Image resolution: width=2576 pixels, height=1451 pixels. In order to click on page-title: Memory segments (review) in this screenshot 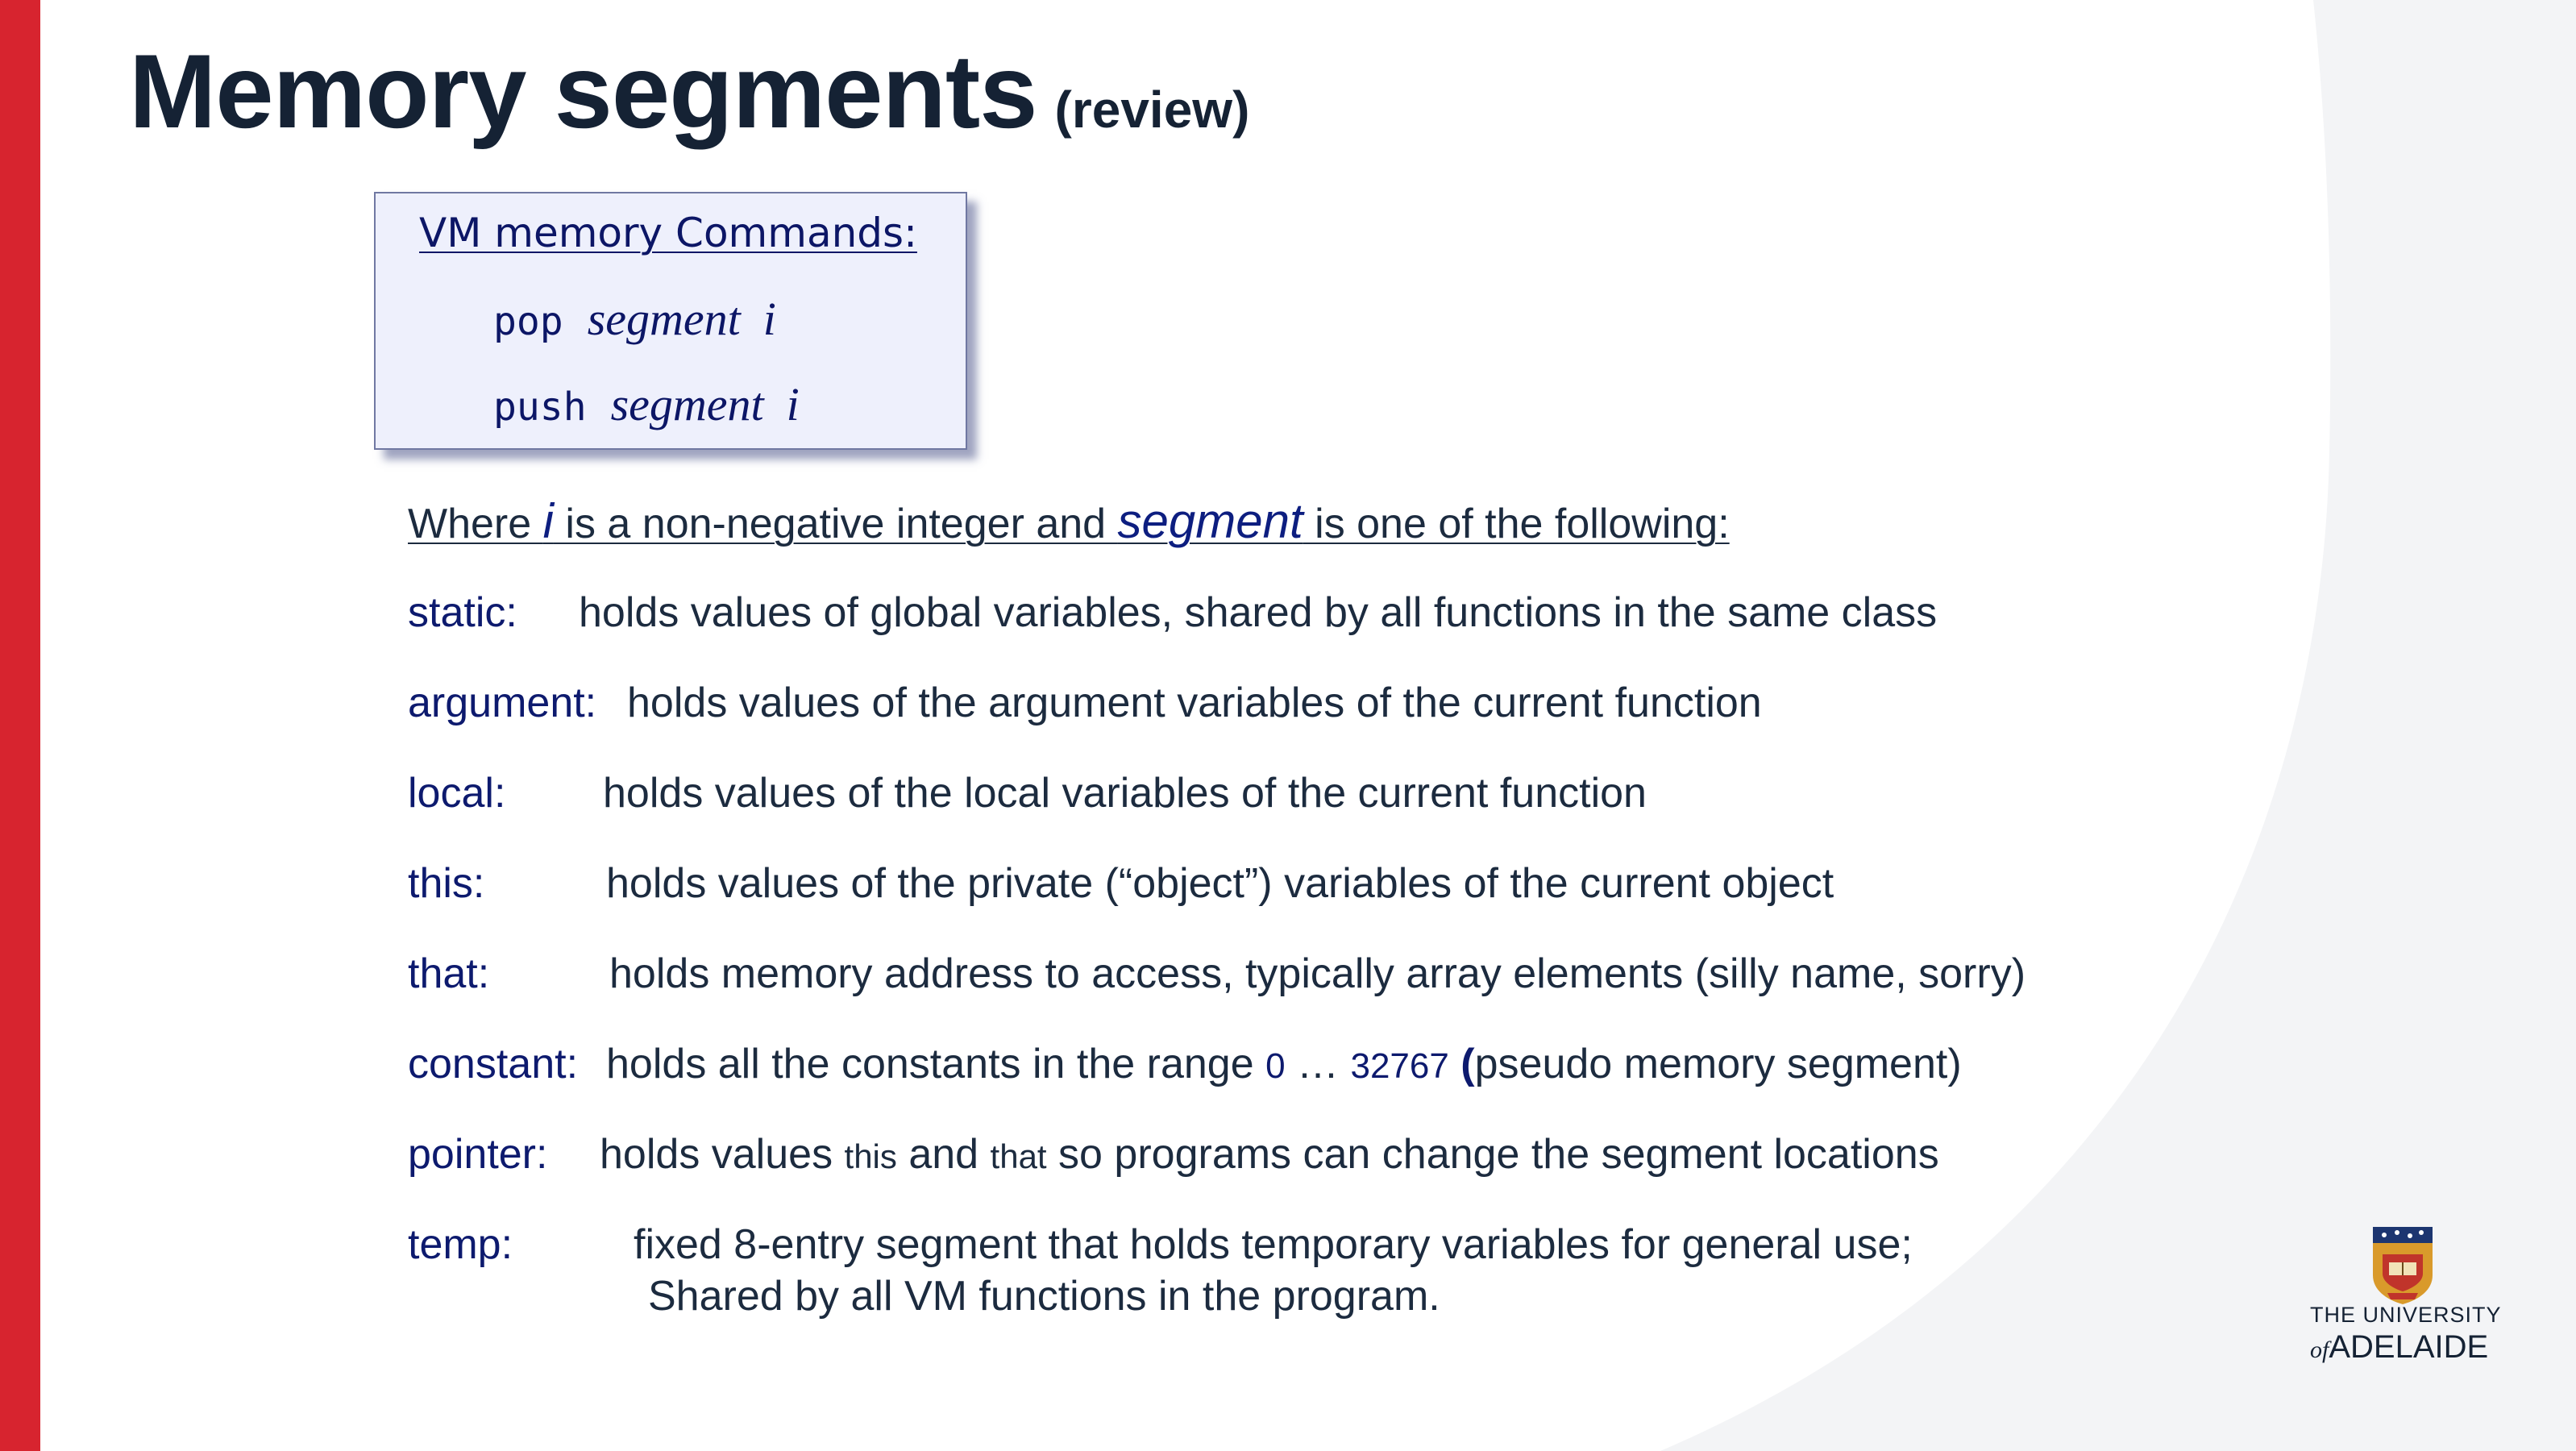, I will do `click(689, 91)`.